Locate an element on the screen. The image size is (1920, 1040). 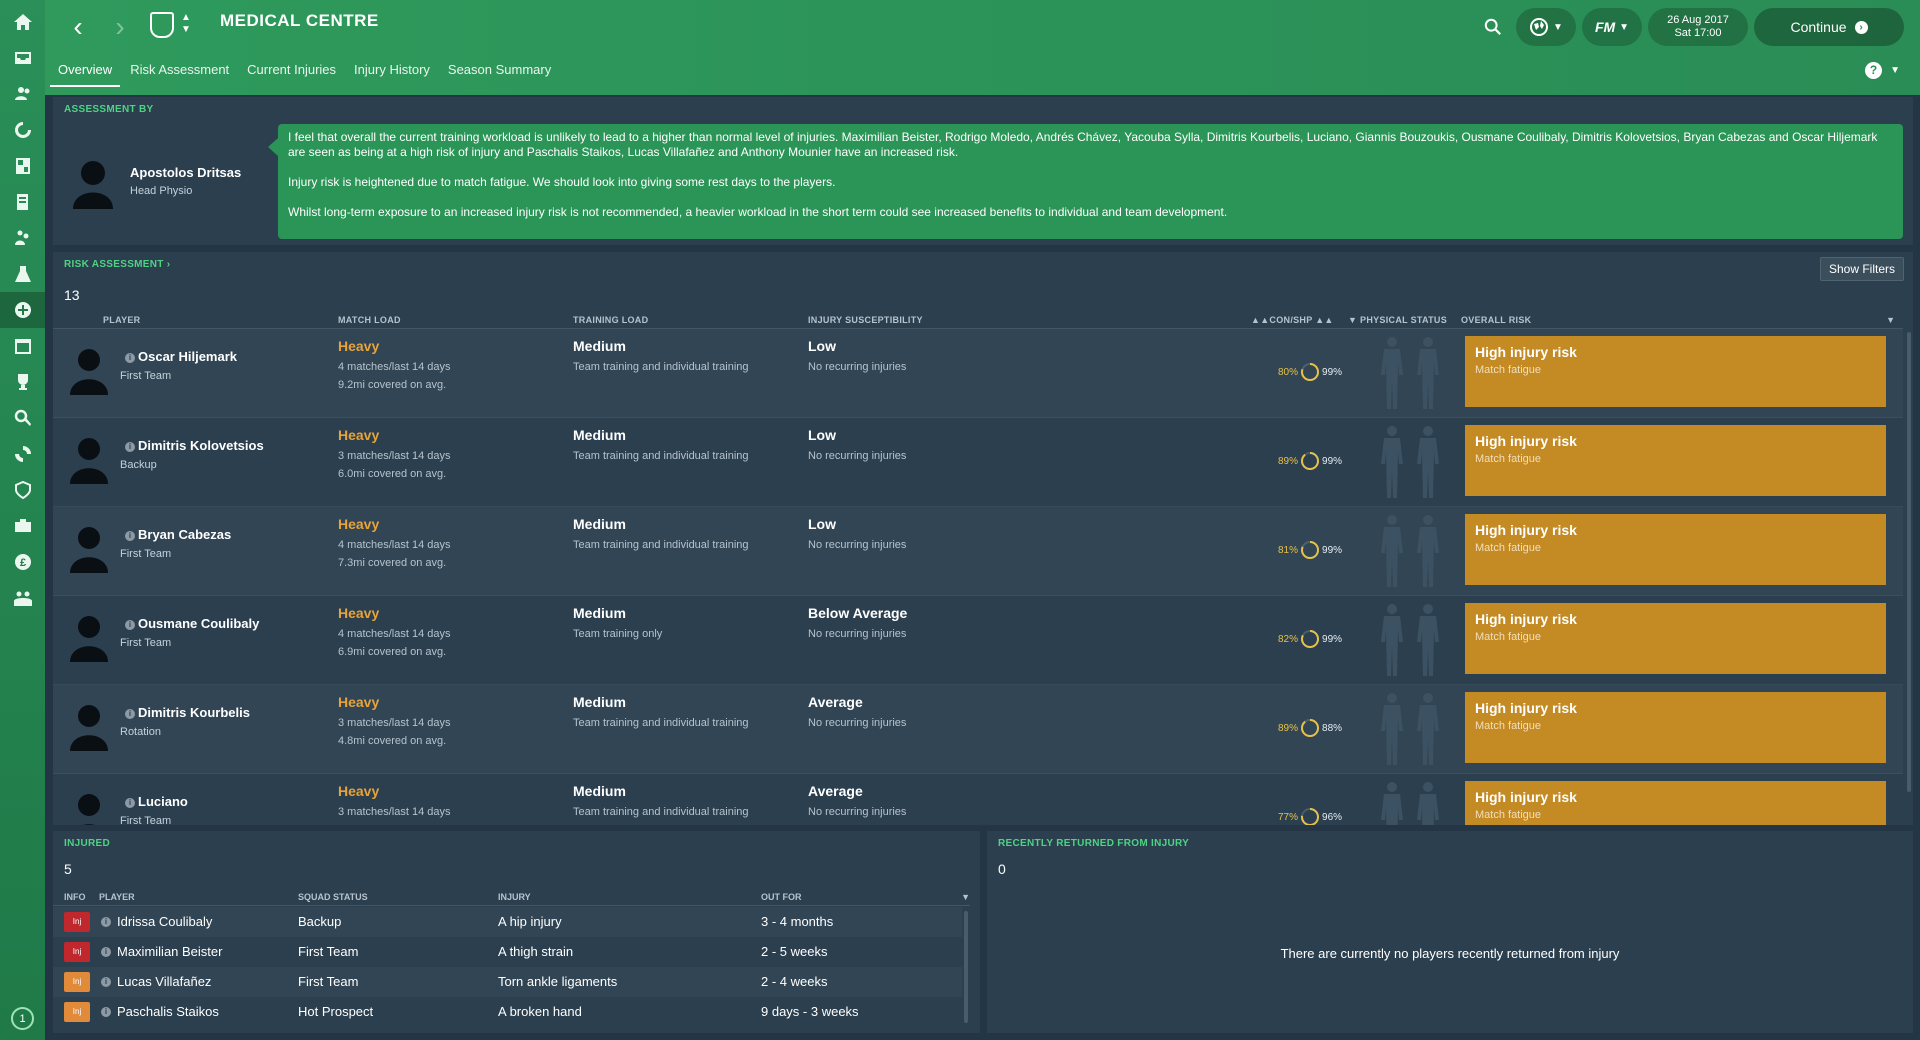
show-filters-button: Show Filters is located at coordinates (1861, 269).